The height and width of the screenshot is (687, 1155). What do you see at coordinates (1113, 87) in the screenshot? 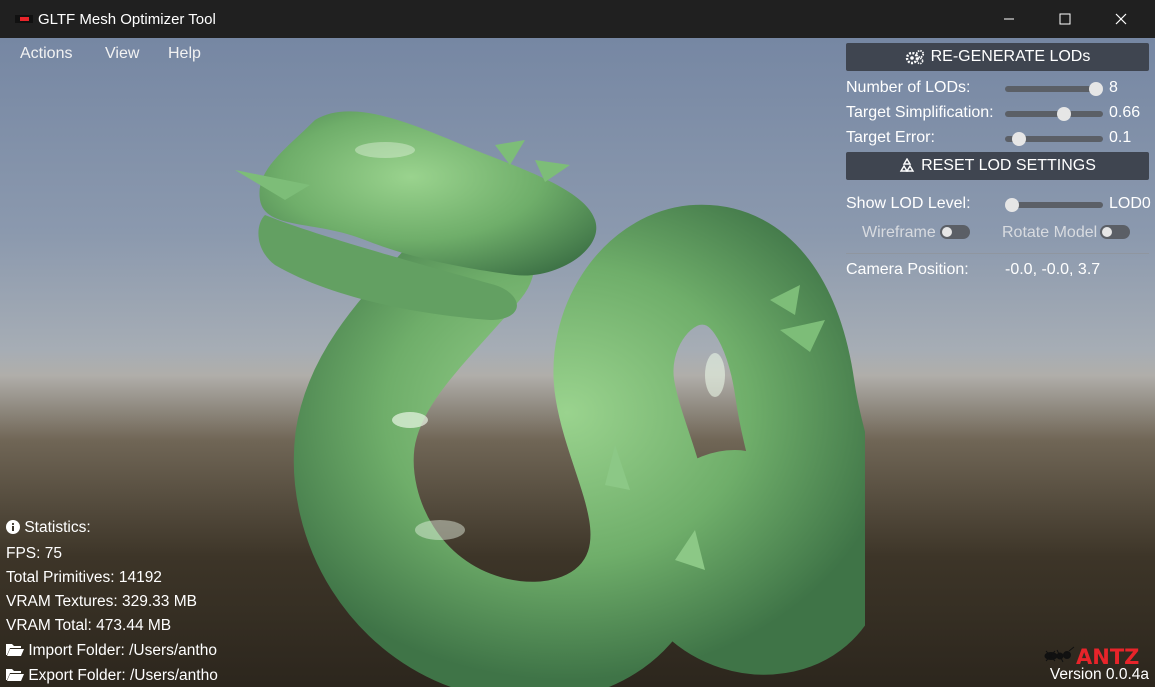
I see `num-lods-value: 8` at bounding box center [1113, 87].